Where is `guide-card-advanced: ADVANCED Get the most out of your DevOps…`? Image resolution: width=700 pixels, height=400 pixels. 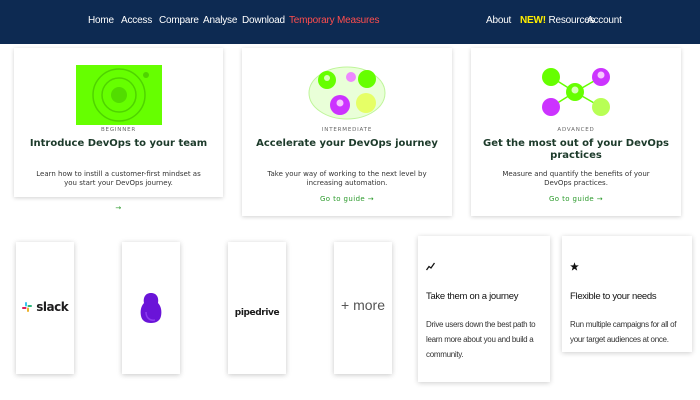 guide-card-advanced: ADVANCED Get the most out of your DevOps… is located at coordinates (576, 132).